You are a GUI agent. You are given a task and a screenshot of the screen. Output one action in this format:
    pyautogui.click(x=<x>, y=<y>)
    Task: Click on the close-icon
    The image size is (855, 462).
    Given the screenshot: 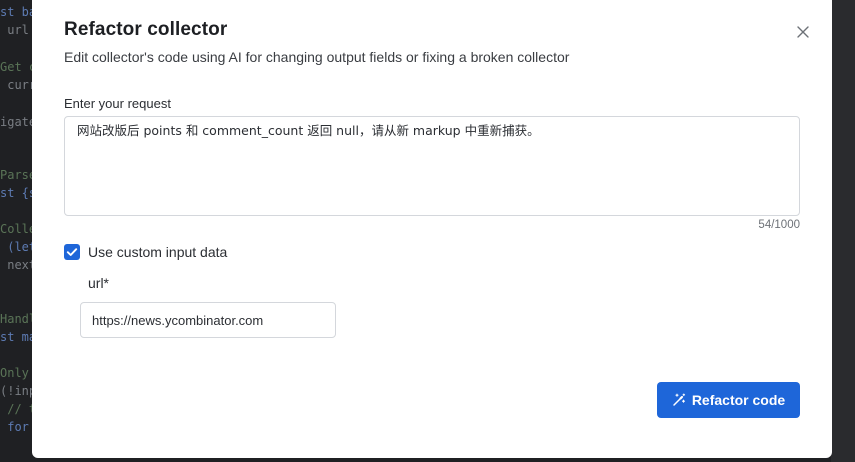 What is the action you would take?
    pyautogui.click(x=803, y=32)
    